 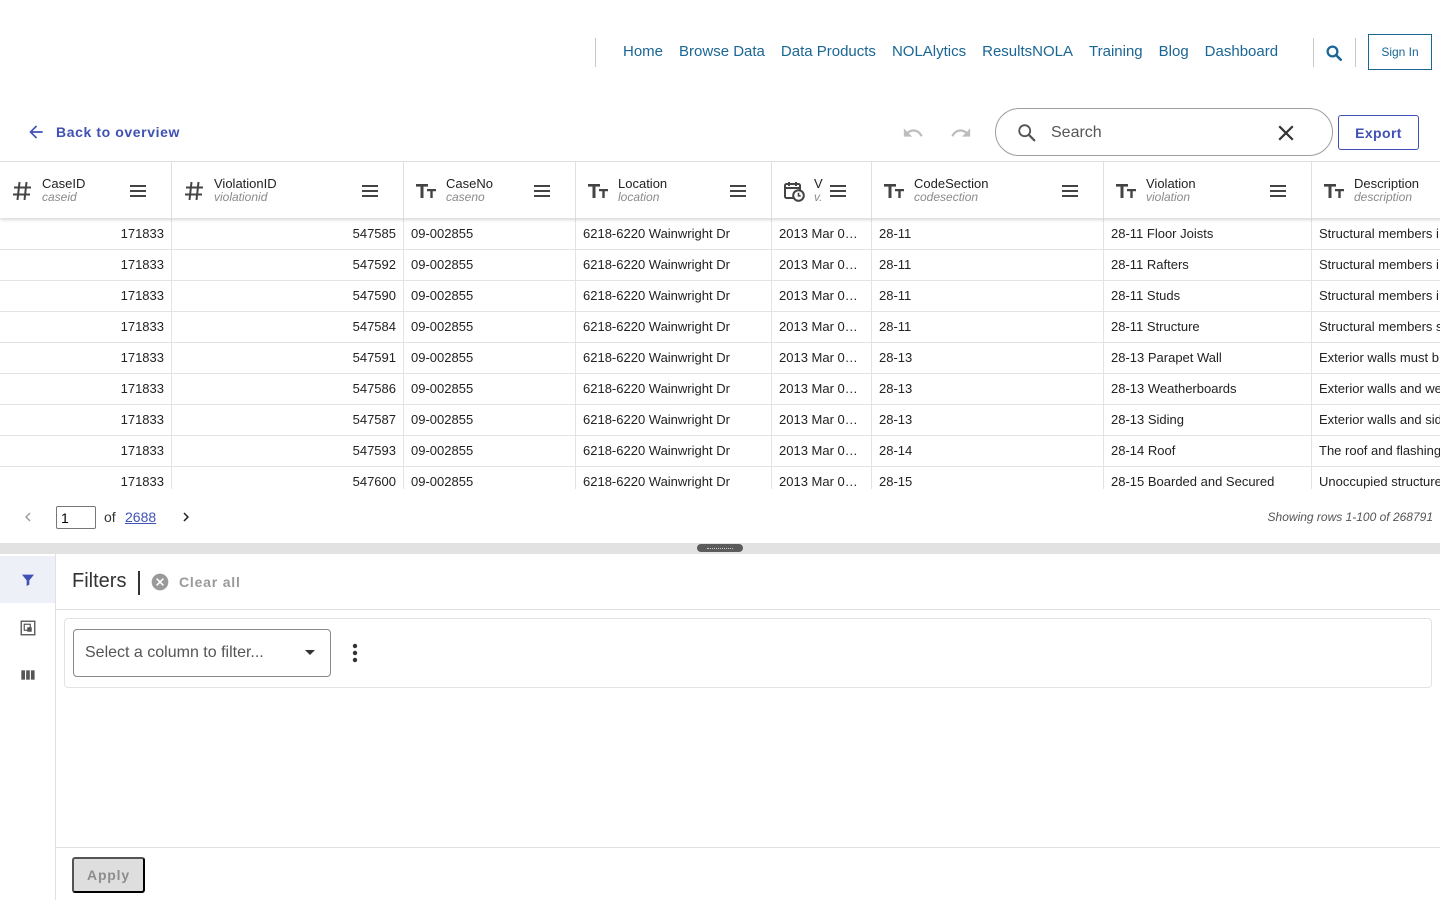 What do you see at coordinates (288, 265) in the screenshot?
I see `table-cell: 547592` at bounding box center [288, 265].